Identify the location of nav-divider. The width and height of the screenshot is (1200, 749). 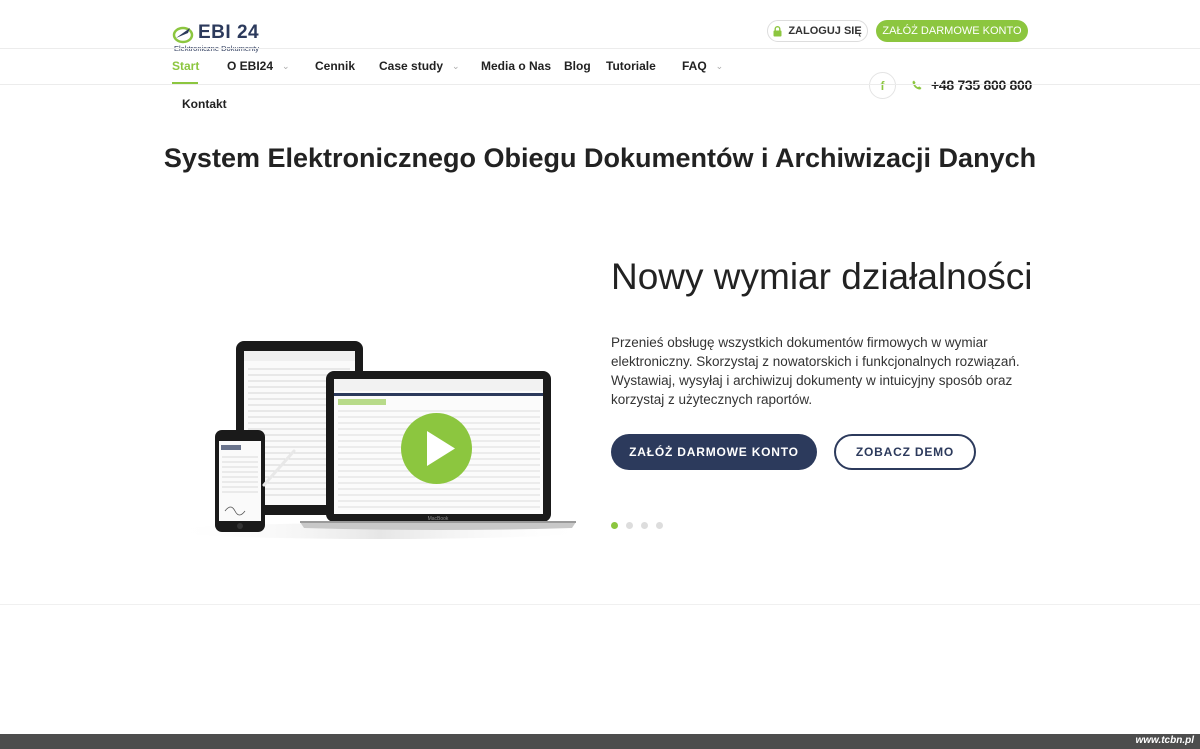
(600, 84).